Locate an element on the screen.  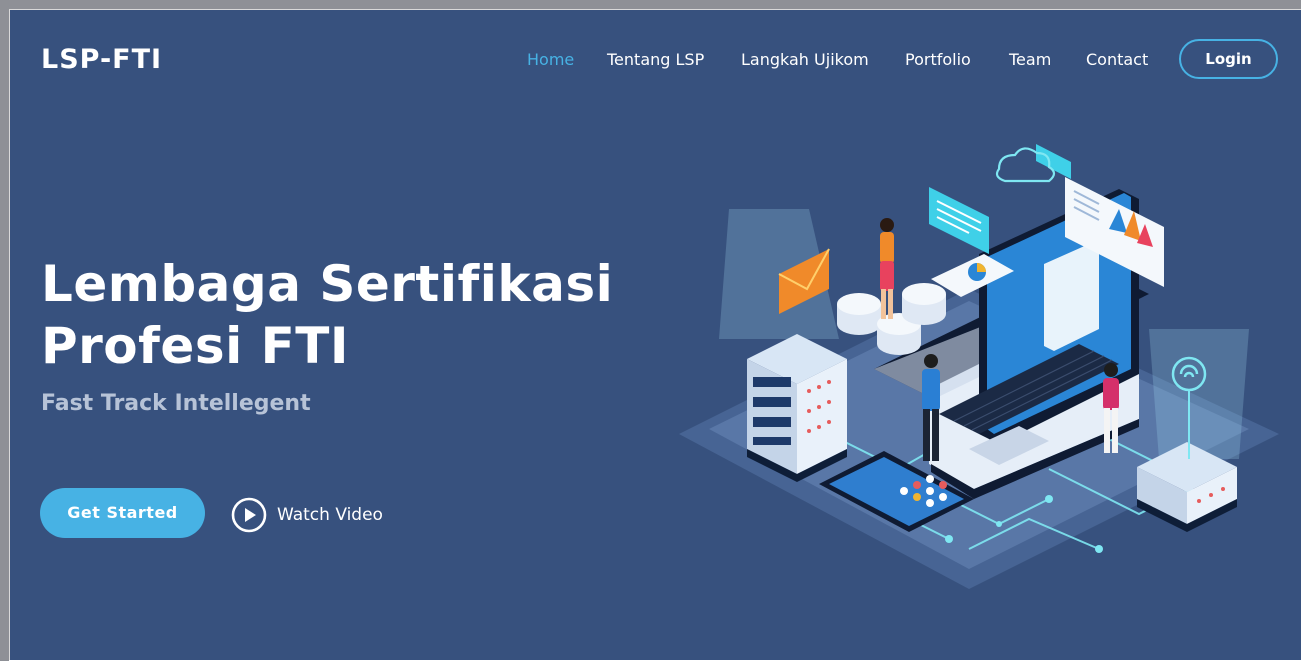
nav-item-contact: Contact is located at coordinates (1117, 60).